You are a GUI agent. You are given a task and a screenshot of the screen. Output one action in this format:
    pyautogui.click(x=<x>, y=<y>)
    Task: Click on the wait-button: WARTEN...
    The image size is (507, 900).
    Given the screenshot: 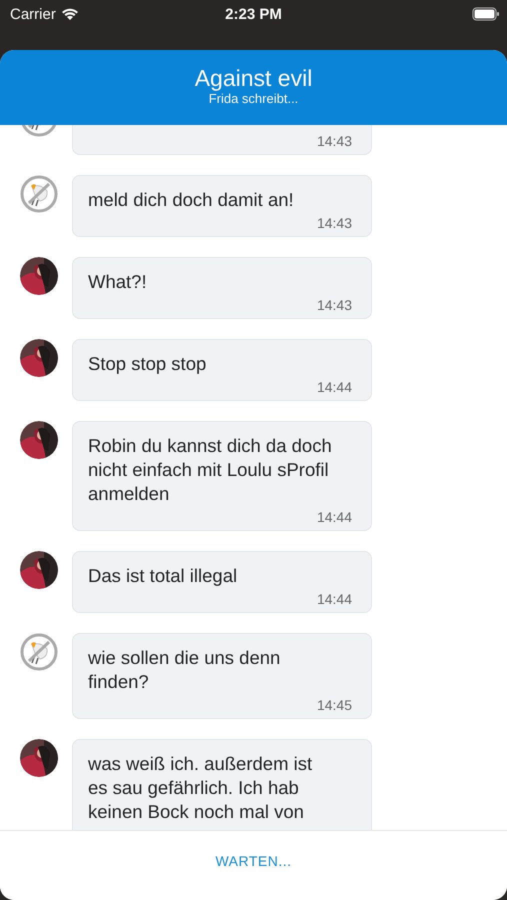 What is the action you would take?
    pyautogui.click(x=253, y=860)
    